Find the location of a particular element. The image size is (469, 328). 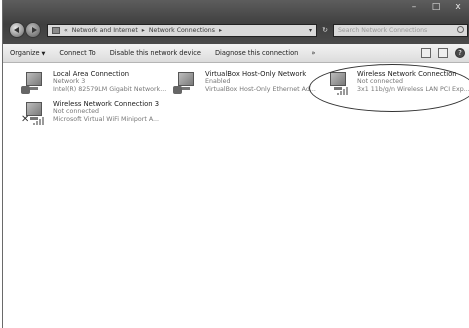

search-input: Search Network Connections is located at coordinates (400, 30).